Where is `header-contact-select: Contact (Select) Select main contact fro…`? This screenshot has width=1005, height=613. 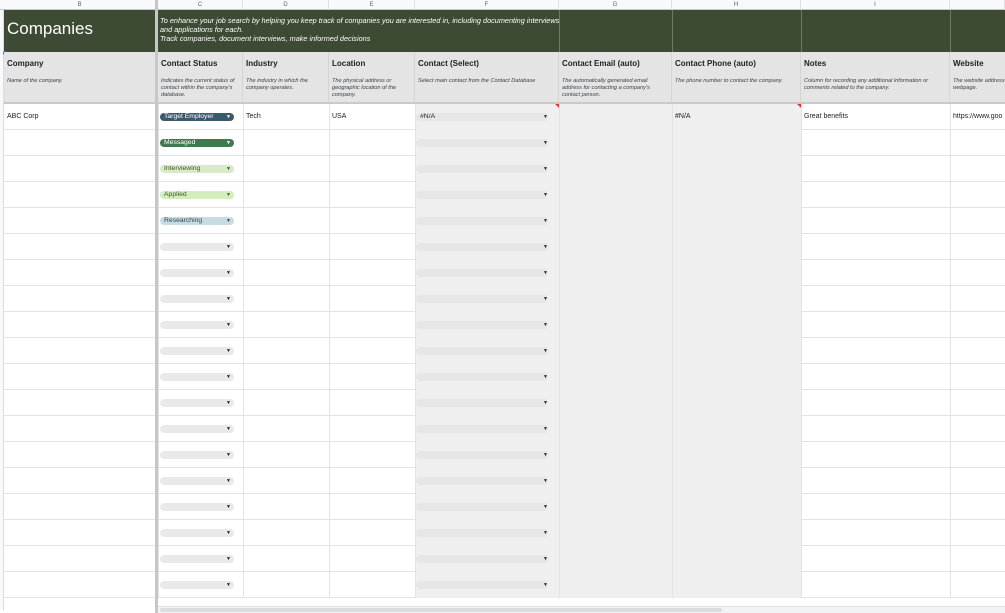
header-contact-select: Contact (Select) Select main contact fro… is located at coordinates (487, 77).